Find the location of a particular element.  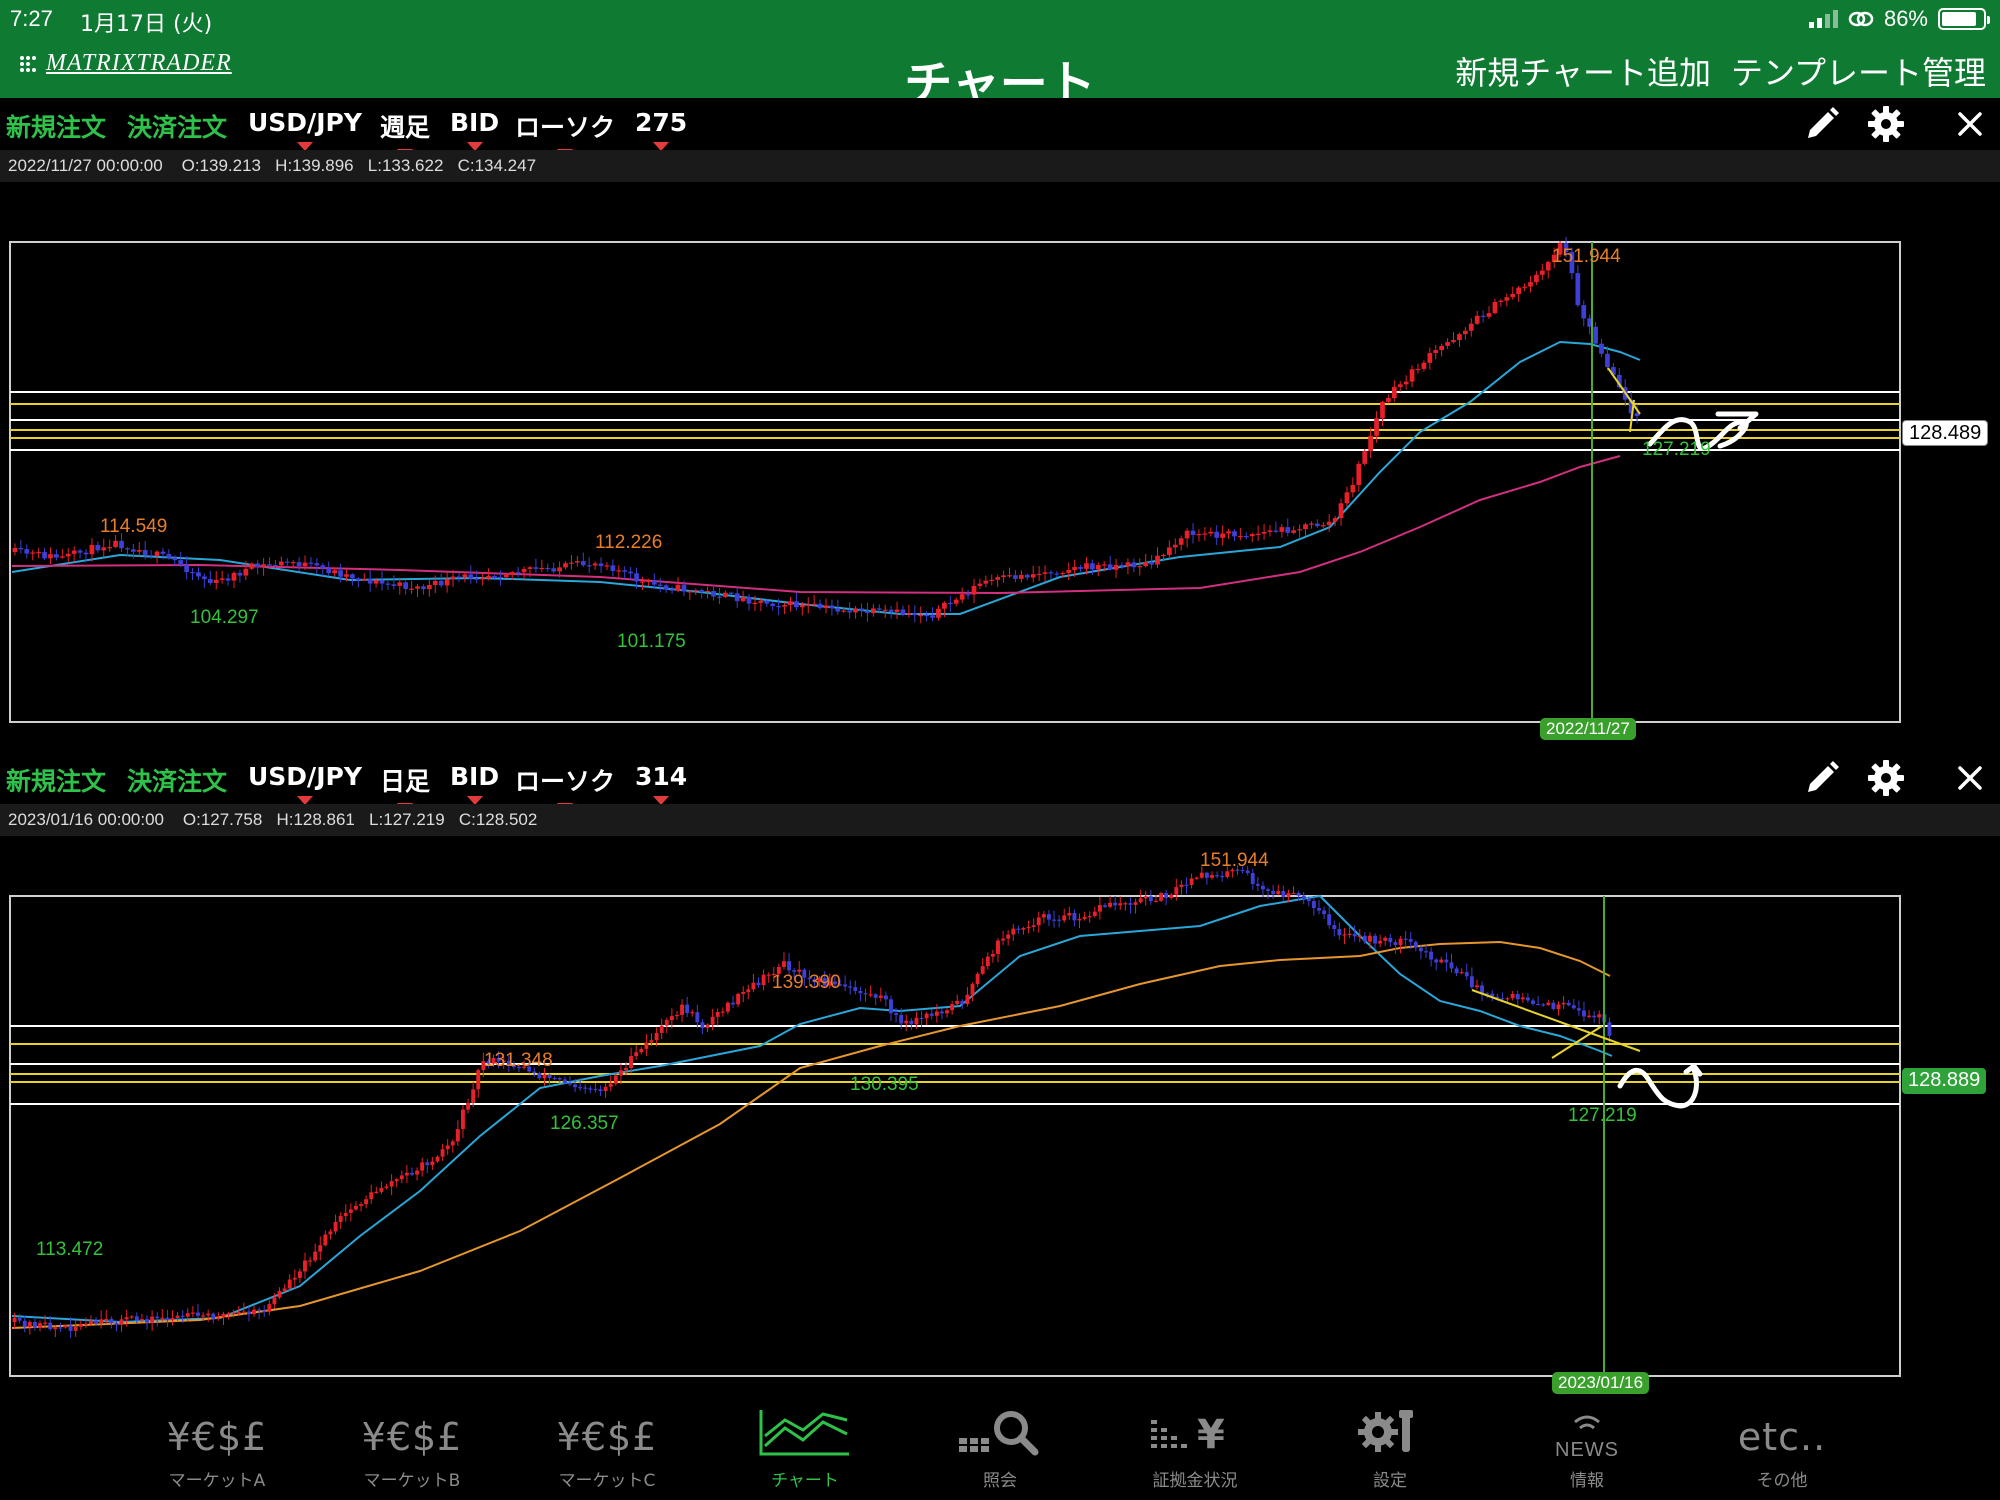

news-icon-text: NEWS is located at coordinates (1587, 1448).